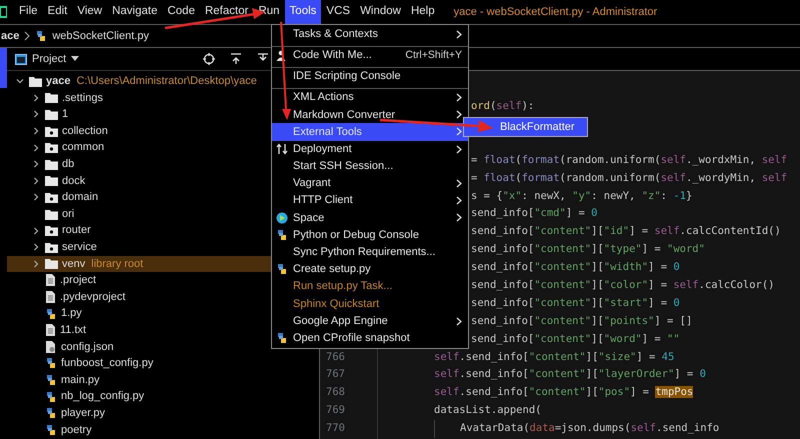  I want to click on code-line: = float(format(random.uniform(self._wordyMin, self, so click(629, 178).